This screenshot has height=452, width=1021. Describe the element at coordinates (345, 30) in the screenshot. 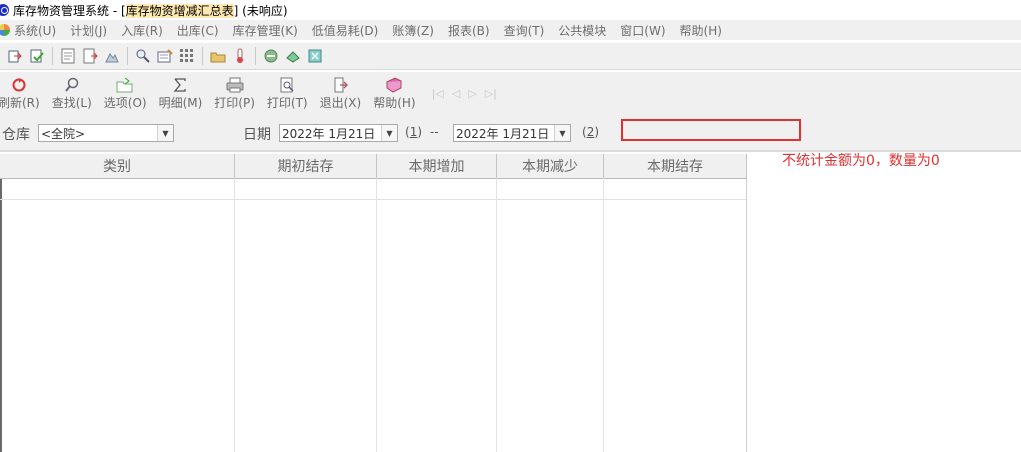

I see `menu-low-value: 低值易耗(D)` at that location.